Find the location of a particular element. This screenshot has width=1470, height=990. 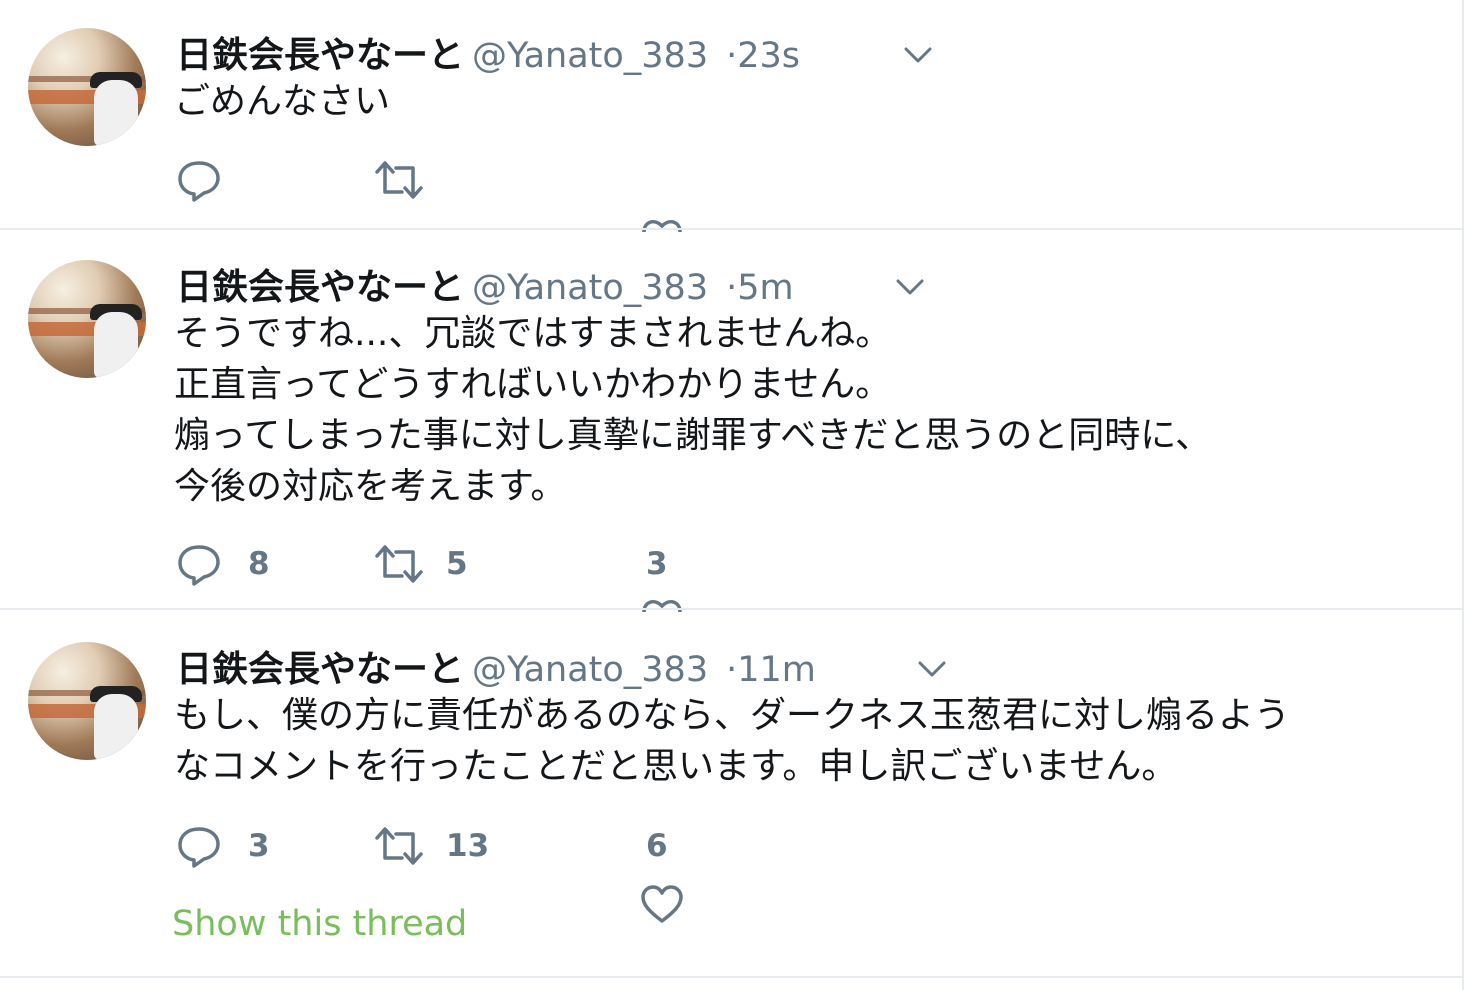

retweet-button is located at coordinates (434, 180).